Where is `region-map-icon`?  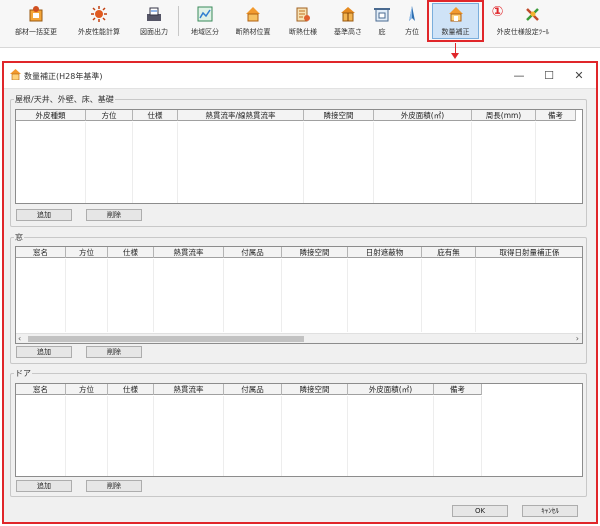
region-map-icon is located at coordinates (205, 14).